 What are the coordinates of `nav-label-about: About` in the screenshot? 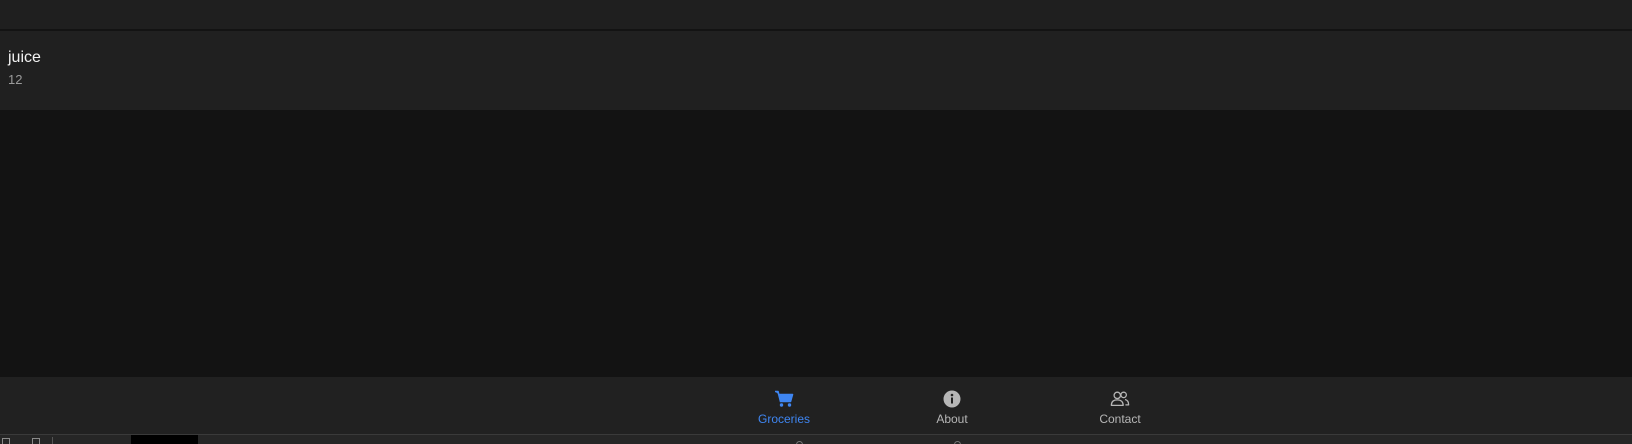 It's located at (952, 419).